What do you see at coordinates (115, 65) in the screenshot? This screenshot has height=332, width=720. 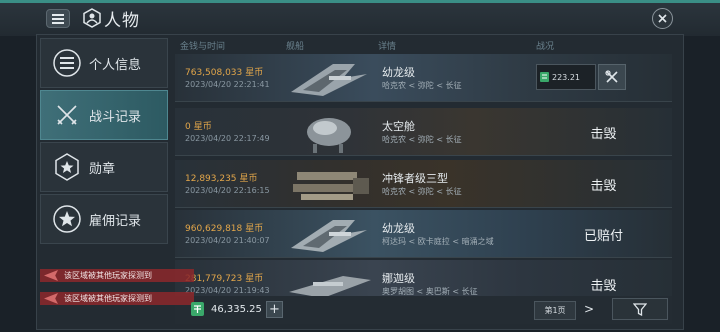 I see `sidebar-item-label: 个人信息` at bounding box center [115, 65].